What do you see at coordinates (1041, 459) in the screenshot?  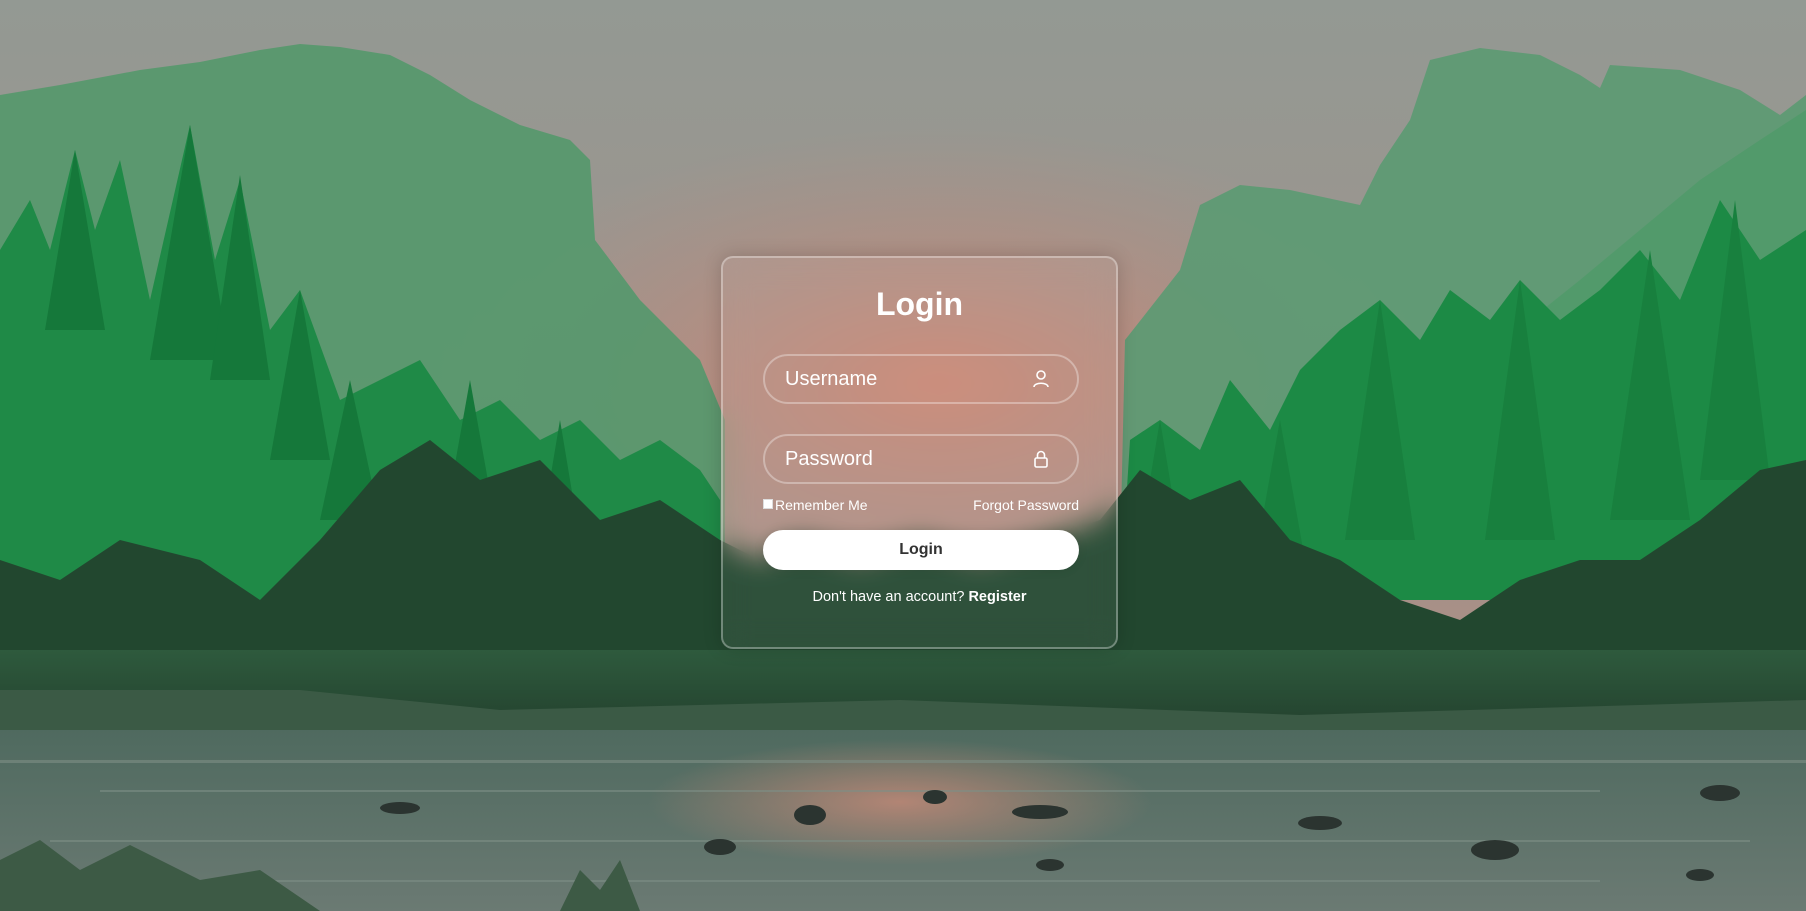 I see `lock-icon` at bounding box center [1041, 459].